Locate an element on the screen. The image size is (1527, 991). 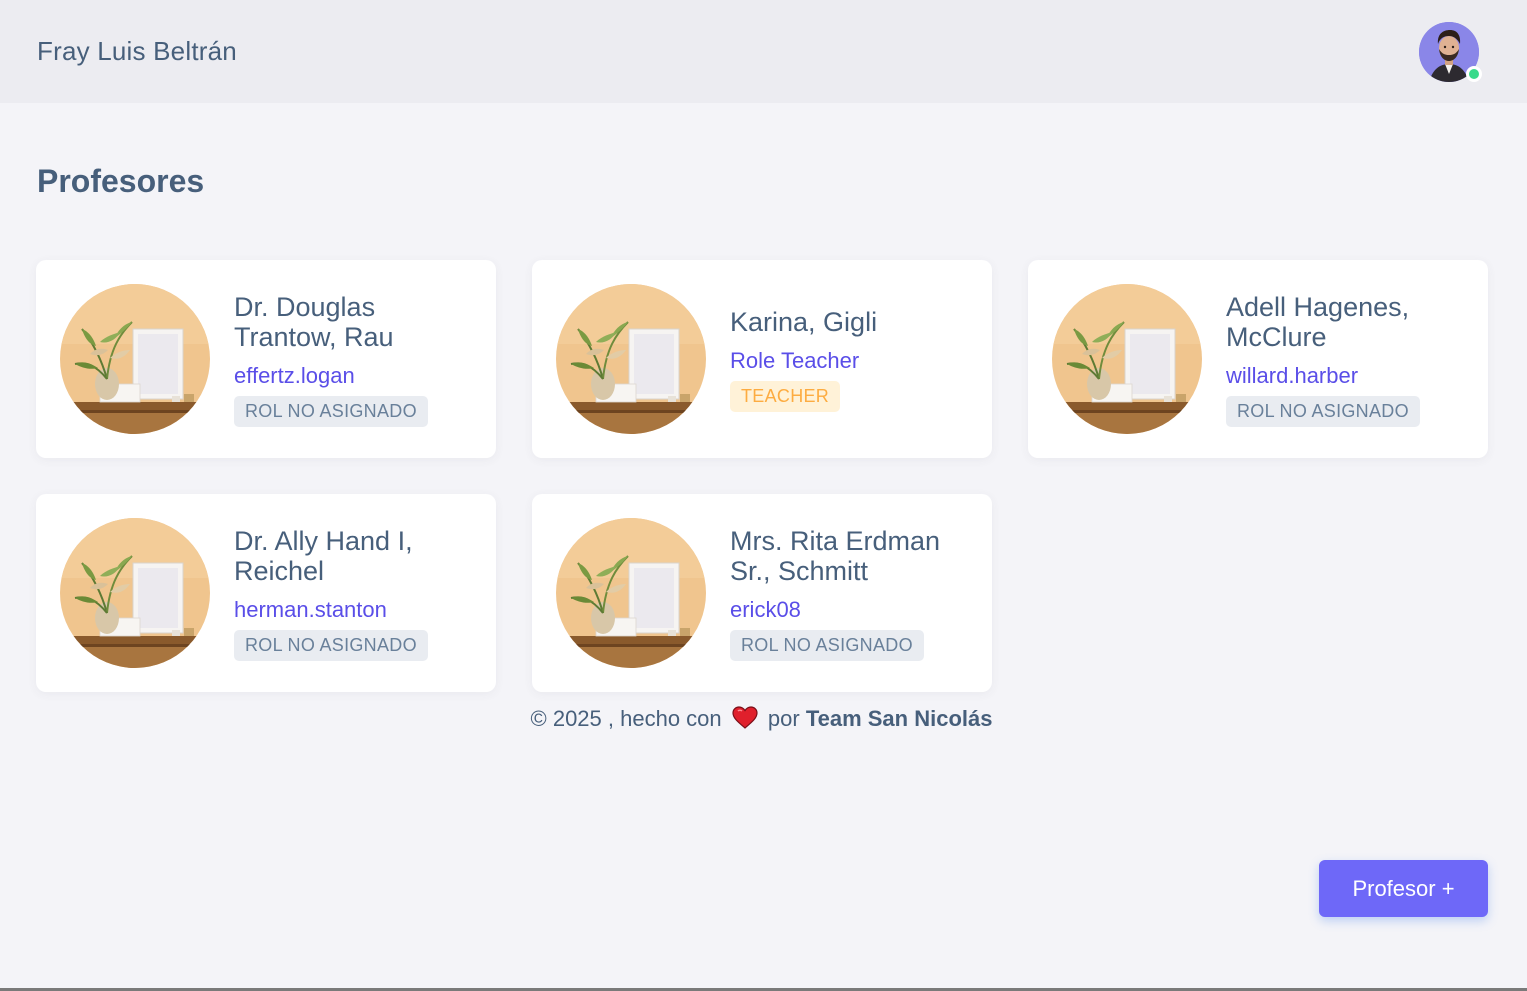
footer: © 2025 , hecho con por Team San Nicolás is located at coordinates (761, 721).